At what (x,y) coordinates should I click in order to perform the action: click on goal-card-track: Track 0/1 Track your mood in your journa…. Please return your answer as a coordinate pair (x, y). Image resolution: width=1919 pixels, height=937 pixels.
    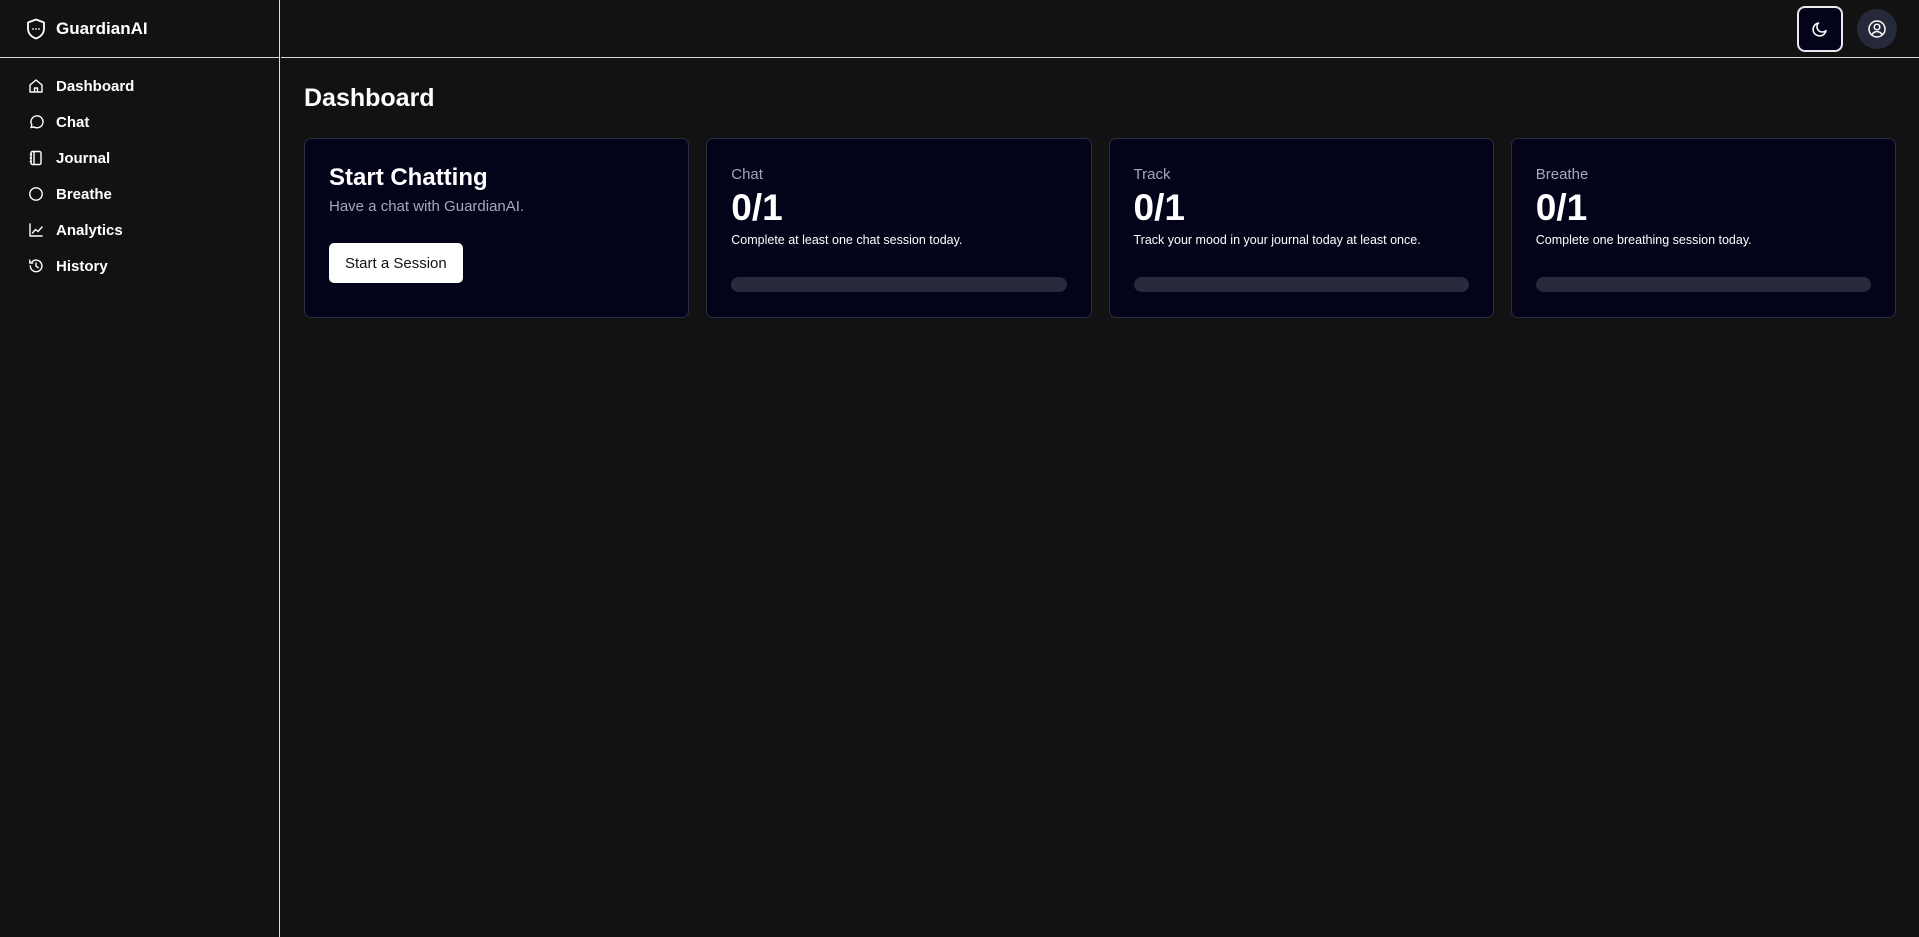
    Looking at the image, I should click on (1301, 228).